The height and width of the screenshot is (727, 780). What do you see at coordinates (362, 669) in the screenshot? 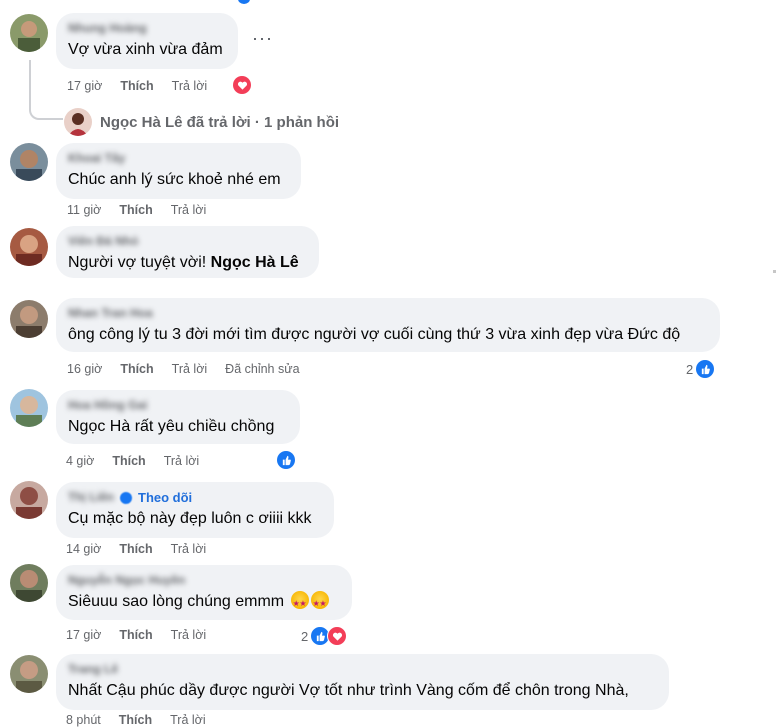
I see `comment-author: Trang Lê` at bounding box center [362, 669].